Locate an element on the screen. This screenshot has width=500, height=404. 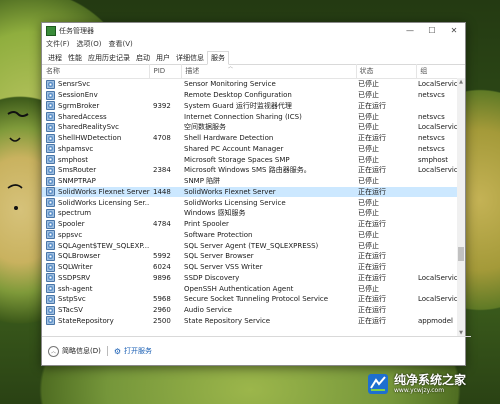
service-name: SgrmBroker is located at coordinates (79, 105).